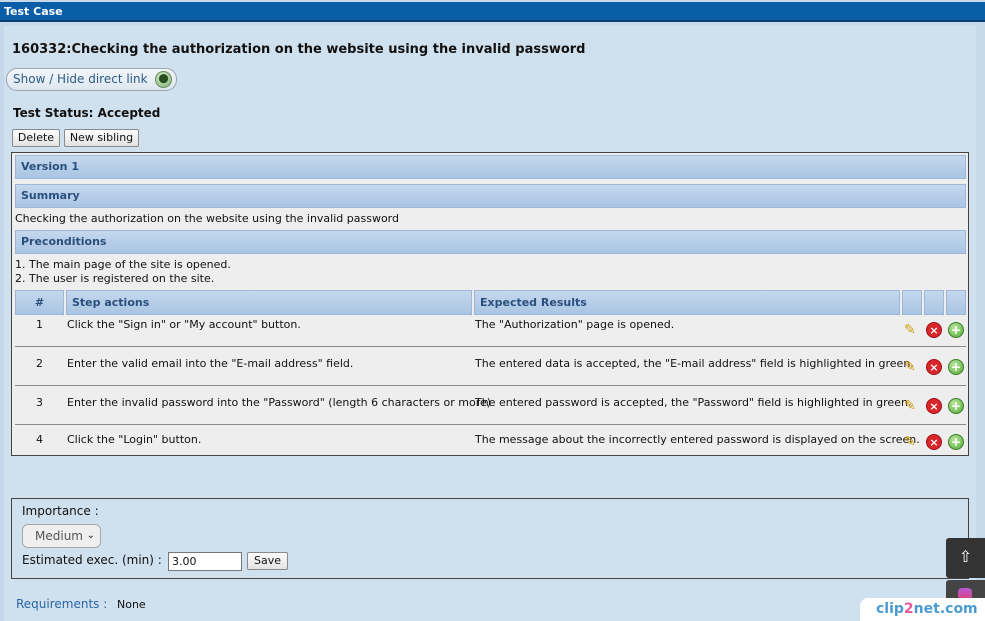 This screenshot has width=985, height=621. Describe the element at coordinates (575, 324) in the screenshot. I see `step-expected: The "Authorization" page is opened.` at that location.